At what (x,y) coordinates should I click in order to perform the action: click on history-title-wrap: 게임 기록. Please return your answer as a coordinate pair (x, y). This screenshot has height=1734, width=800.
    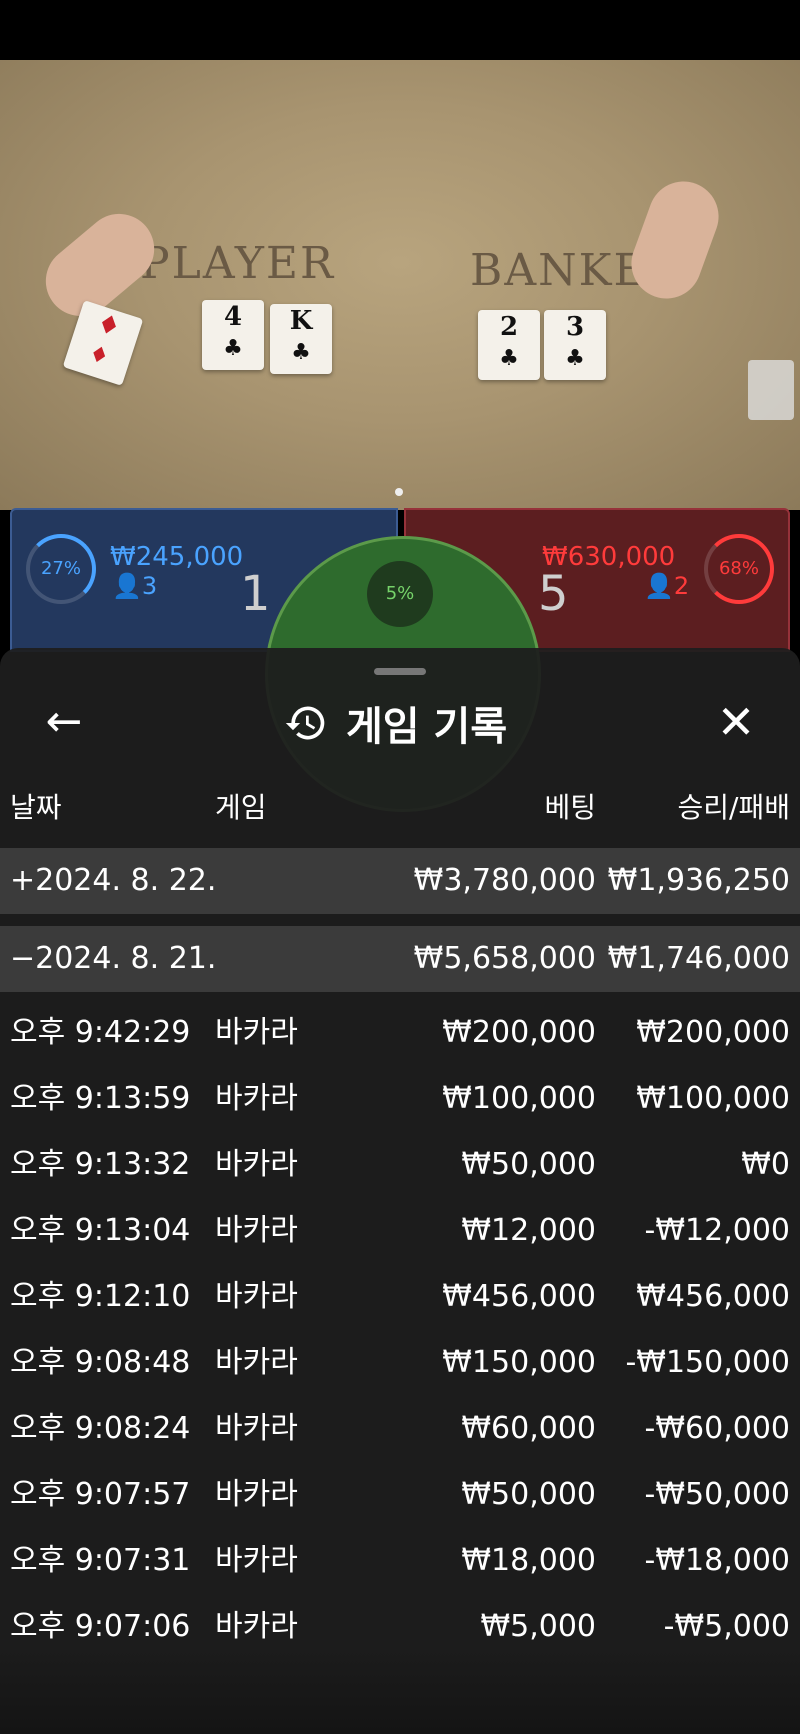
    Looking at the image, I should click on (395, 723).